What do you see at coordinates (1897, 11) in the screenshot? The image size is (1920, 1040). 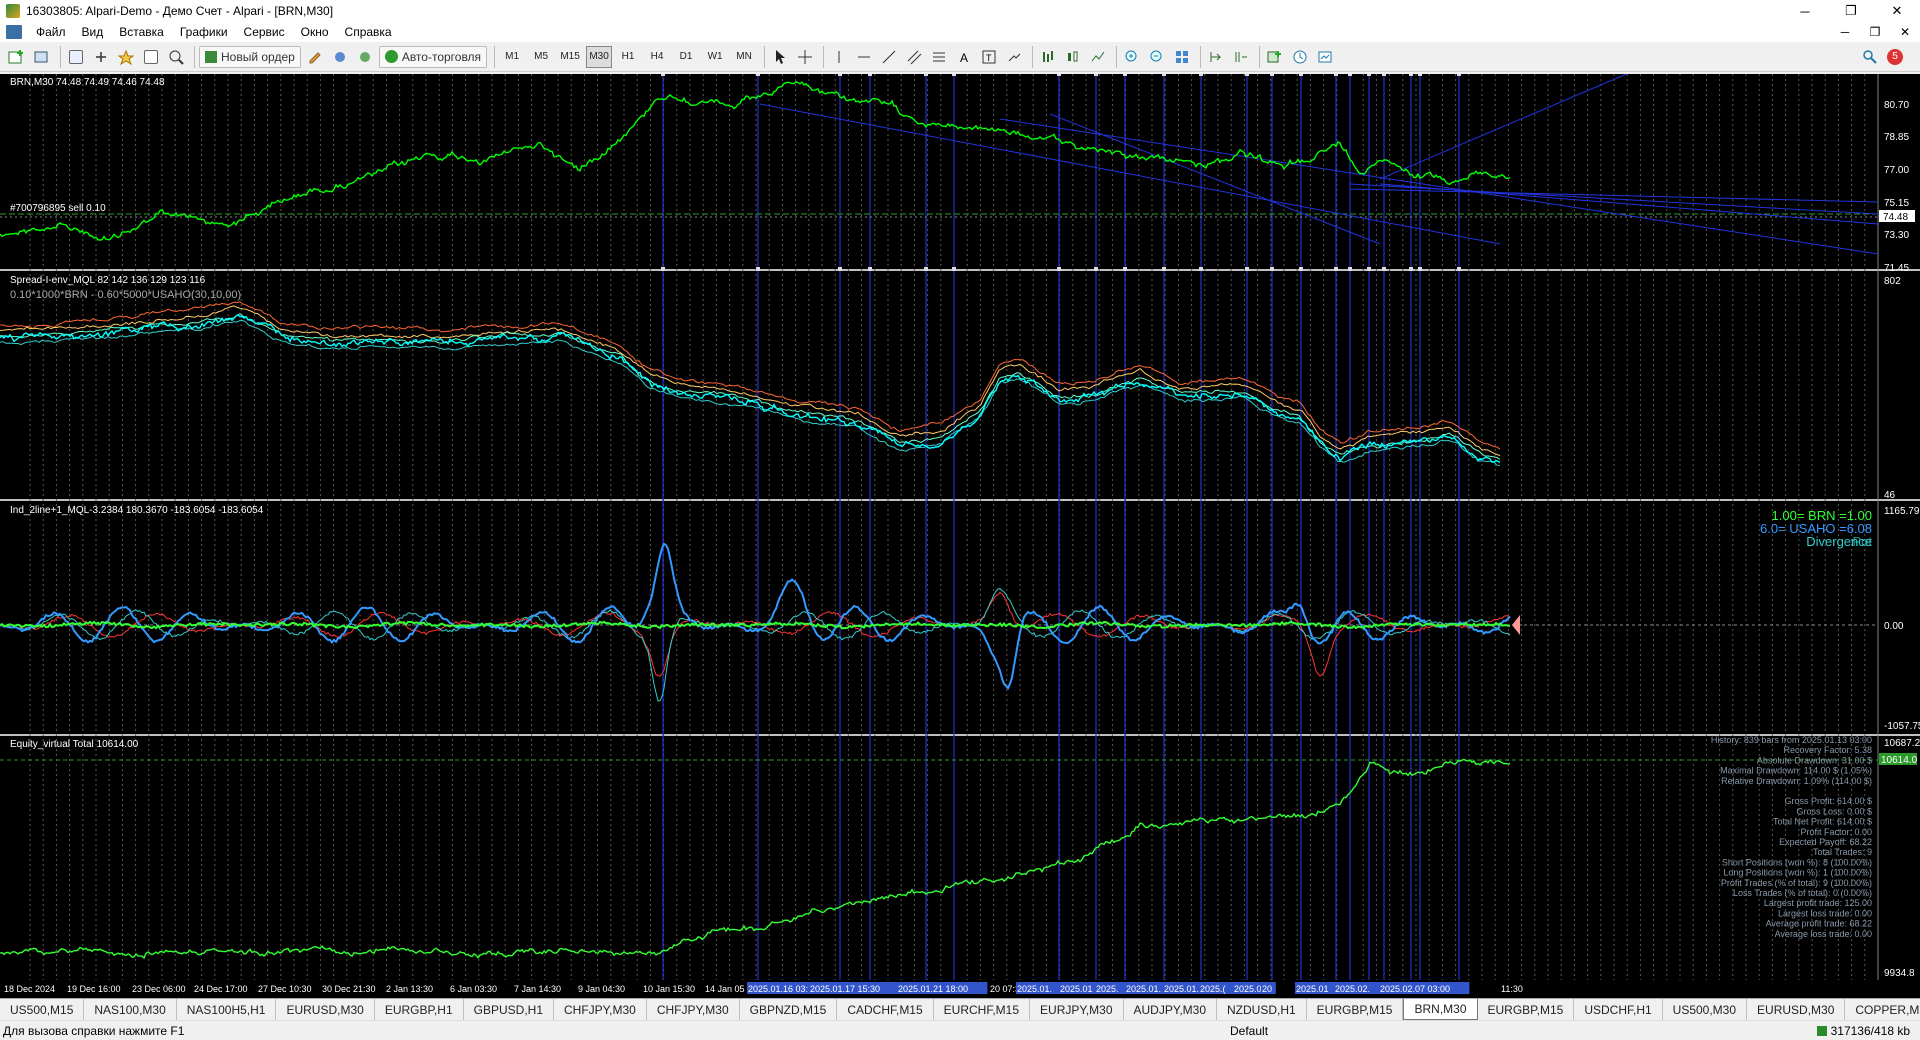 I see `close-button: ✕` at bounding box center [1897, 11].